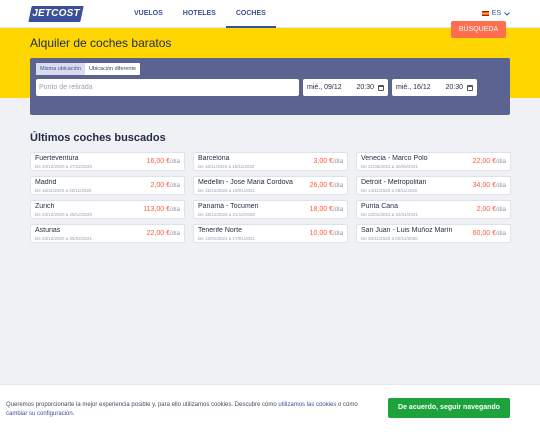 This screenshot has height=432, width=540. Describe the element at coordinates (326, 209) in the screenshot. I see `card-price: 18,00 €/día` at that location.